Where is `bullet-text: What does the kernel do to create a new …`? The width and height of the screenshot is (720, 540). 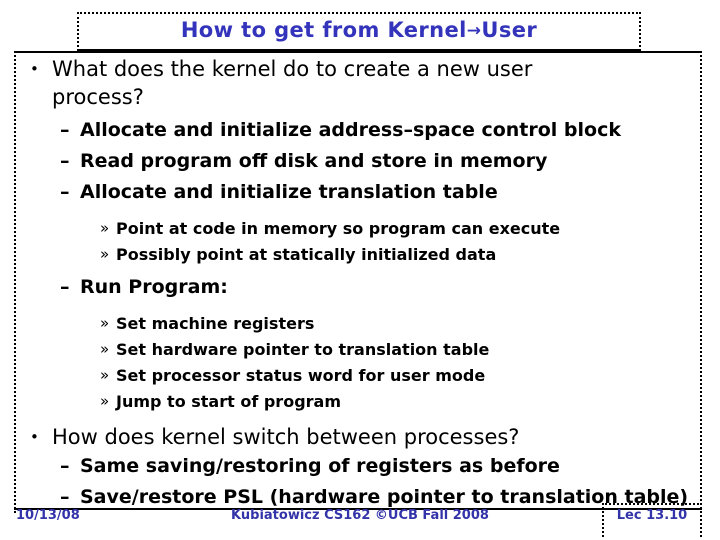 bullet-text: What does the kernel do to create a new … is located at coordinates (292, 69).